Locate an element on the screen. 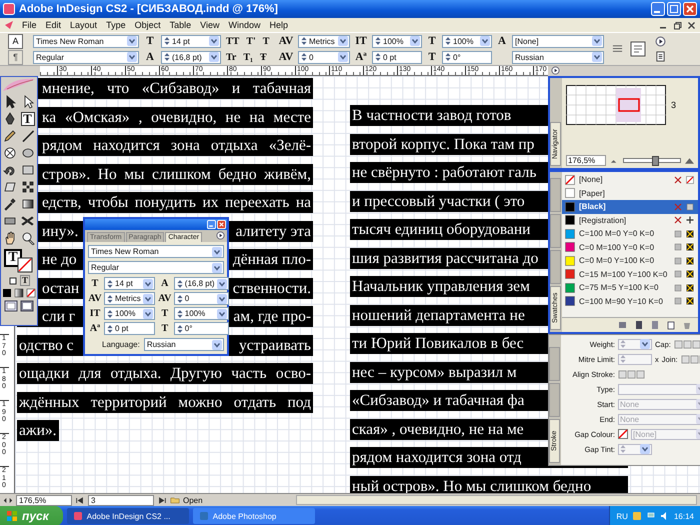 The image size is (700, 525). scissors-icon is located at coordinates (27, 221).